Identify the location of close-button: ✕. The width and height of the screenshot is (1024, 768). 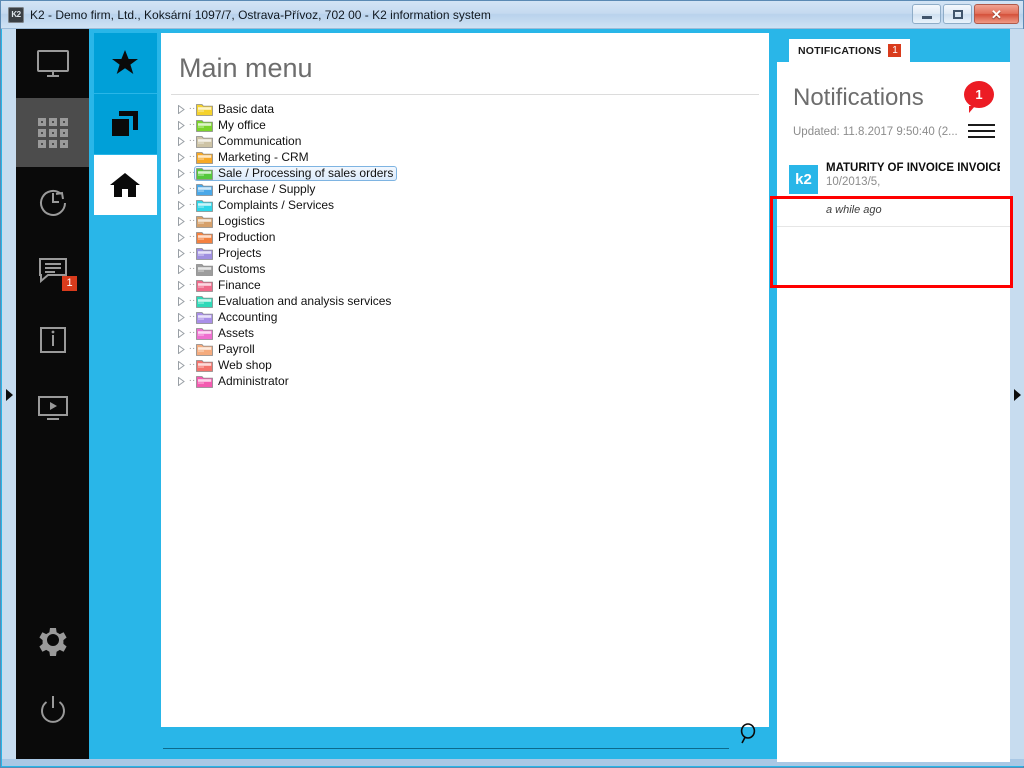
(996, 14).